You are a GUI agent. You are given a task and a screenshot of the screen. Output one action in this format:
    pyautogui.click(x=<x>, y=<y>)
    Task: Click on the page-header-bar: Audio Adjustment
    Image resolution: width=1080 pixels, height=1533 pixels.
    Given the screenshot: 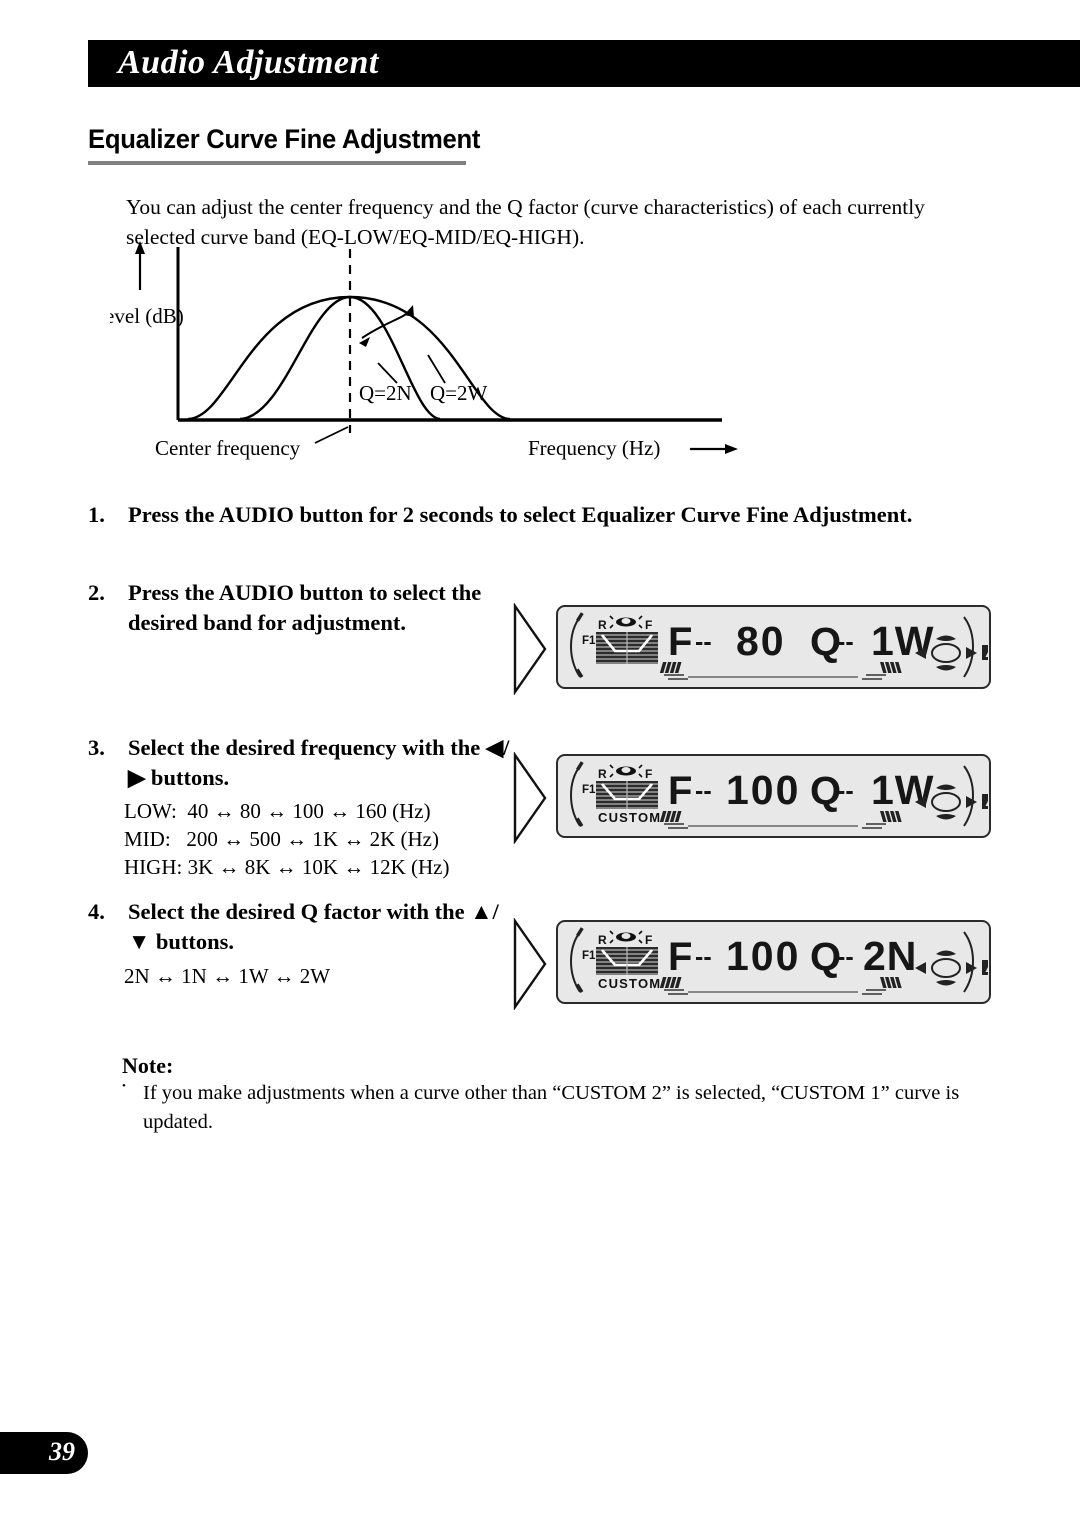 What is the action you would take?
    pyautogui.click(x=584, y=63)
    